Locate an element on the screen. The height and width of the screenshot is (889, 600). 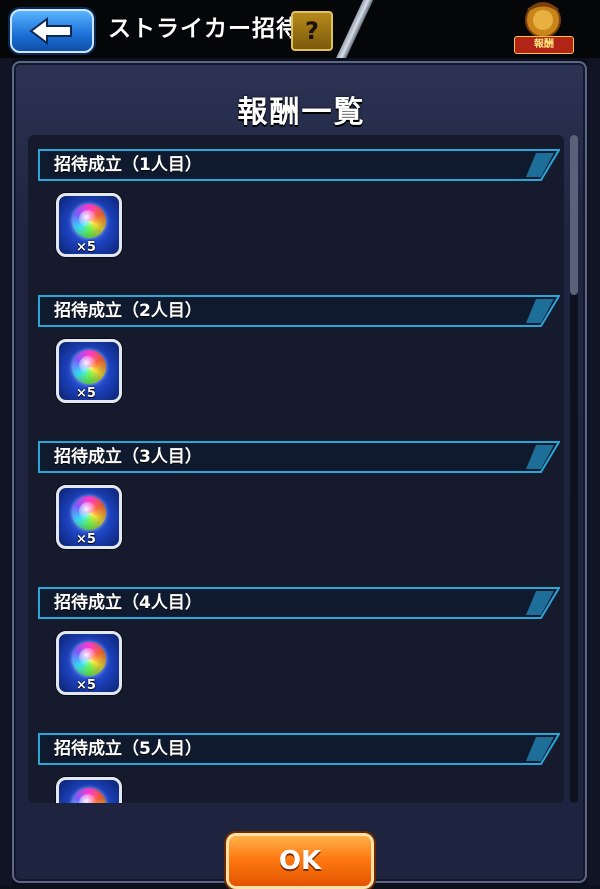
section-label: 招待成立（3人目） is located at coordinates (128, 457).